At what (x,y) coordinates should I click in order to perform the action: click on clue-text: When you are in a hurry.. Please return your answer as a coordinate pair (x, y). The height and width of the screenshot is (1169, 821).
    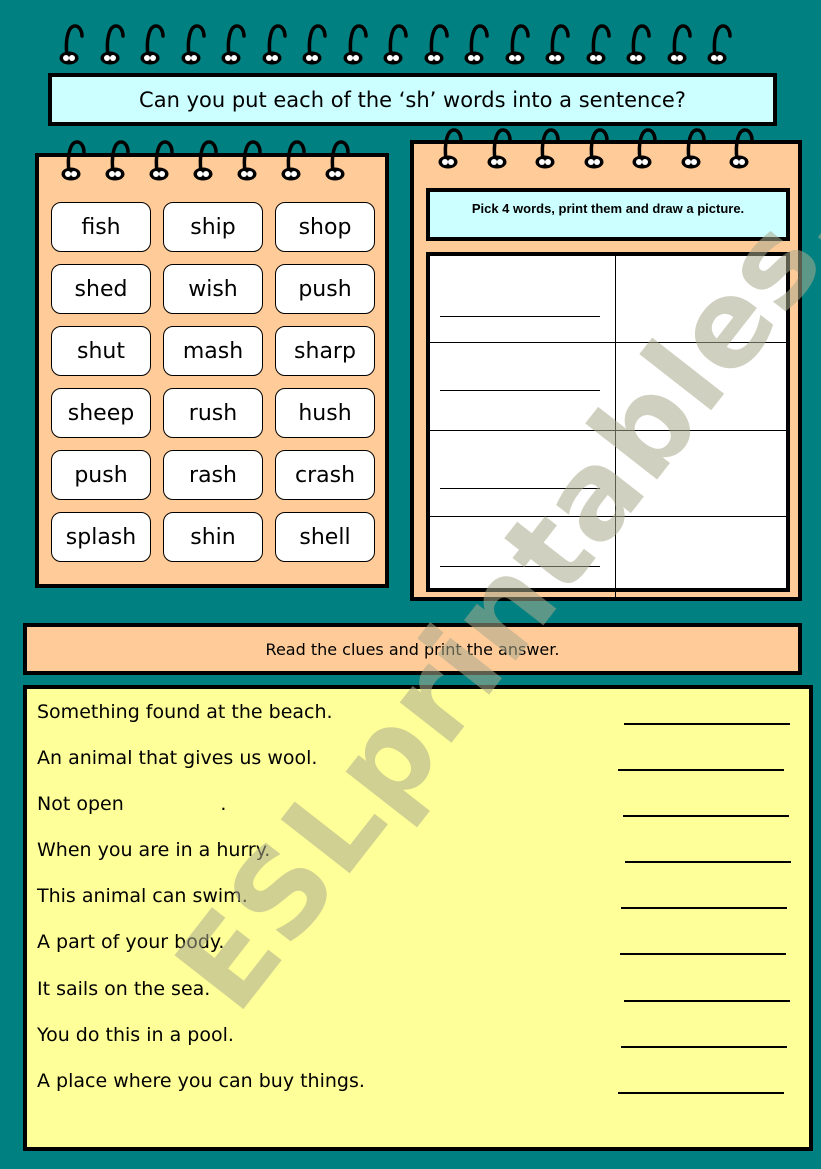
    Looking at the image, I should click on (154, 850).